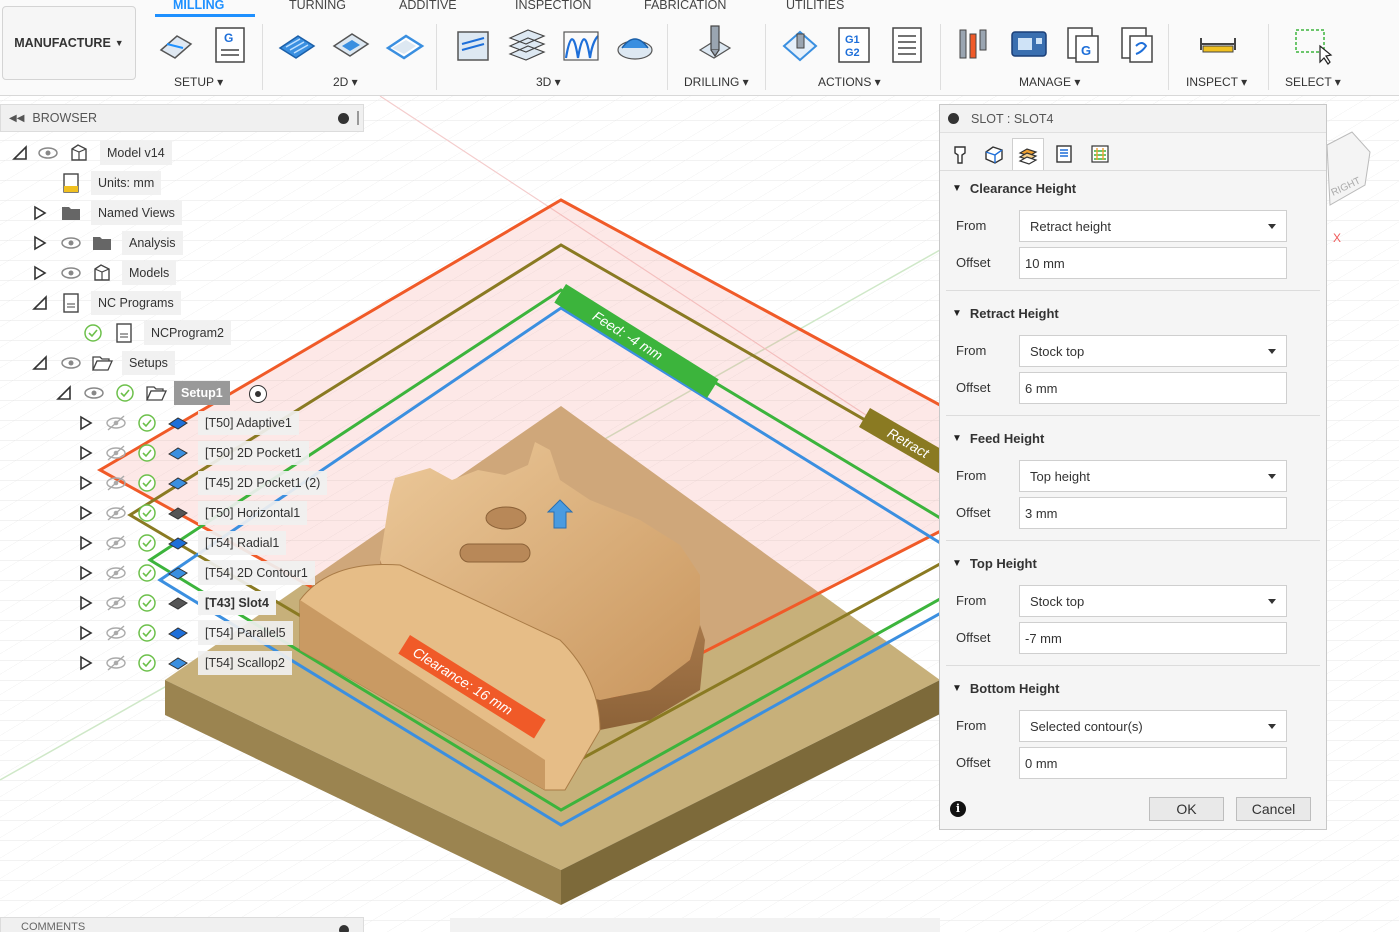 This screenshot has height=932, width=1399. I want to click on ok-button: OK, so click(1186, 809).